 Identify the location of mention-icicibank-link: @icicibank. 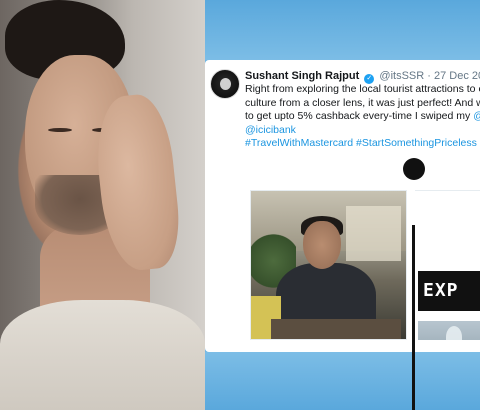
(362, 131).